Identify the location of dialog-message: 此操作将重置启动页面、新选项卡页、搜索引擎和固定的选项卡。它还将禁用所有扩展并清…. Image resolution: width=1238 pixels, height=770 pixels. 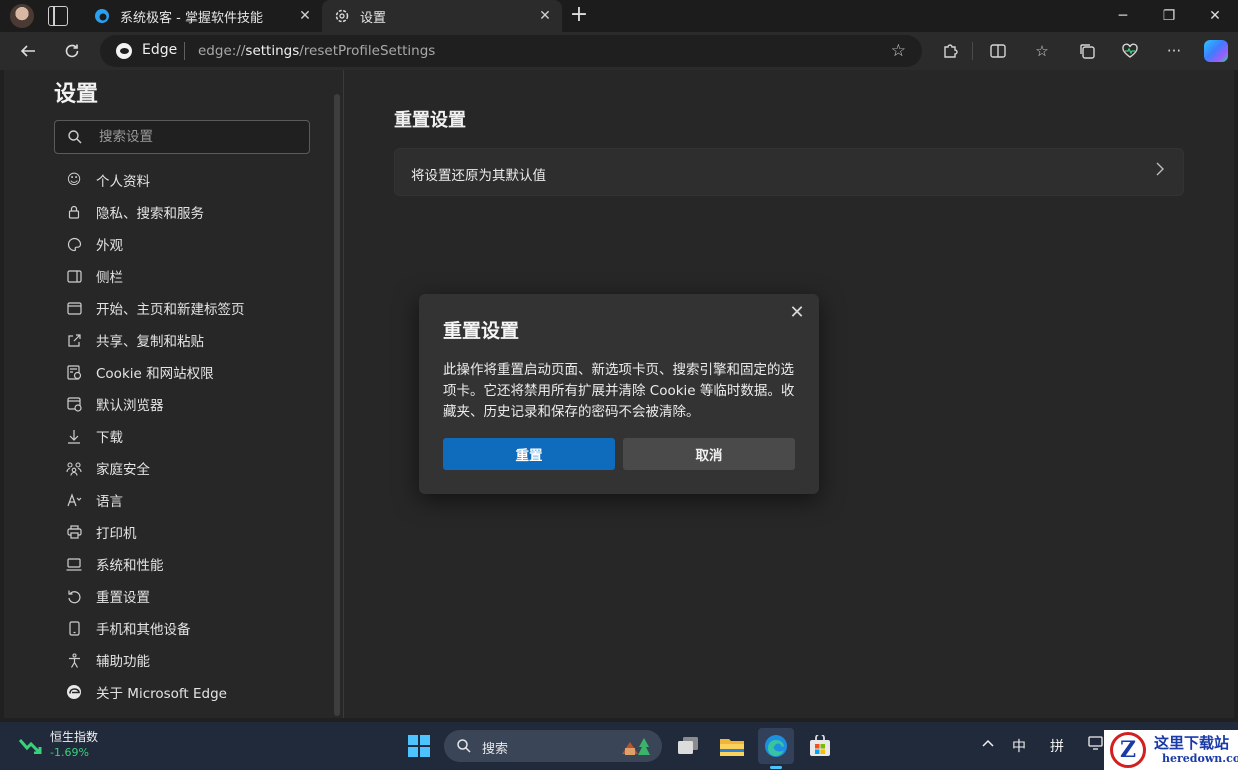
(619, 391).